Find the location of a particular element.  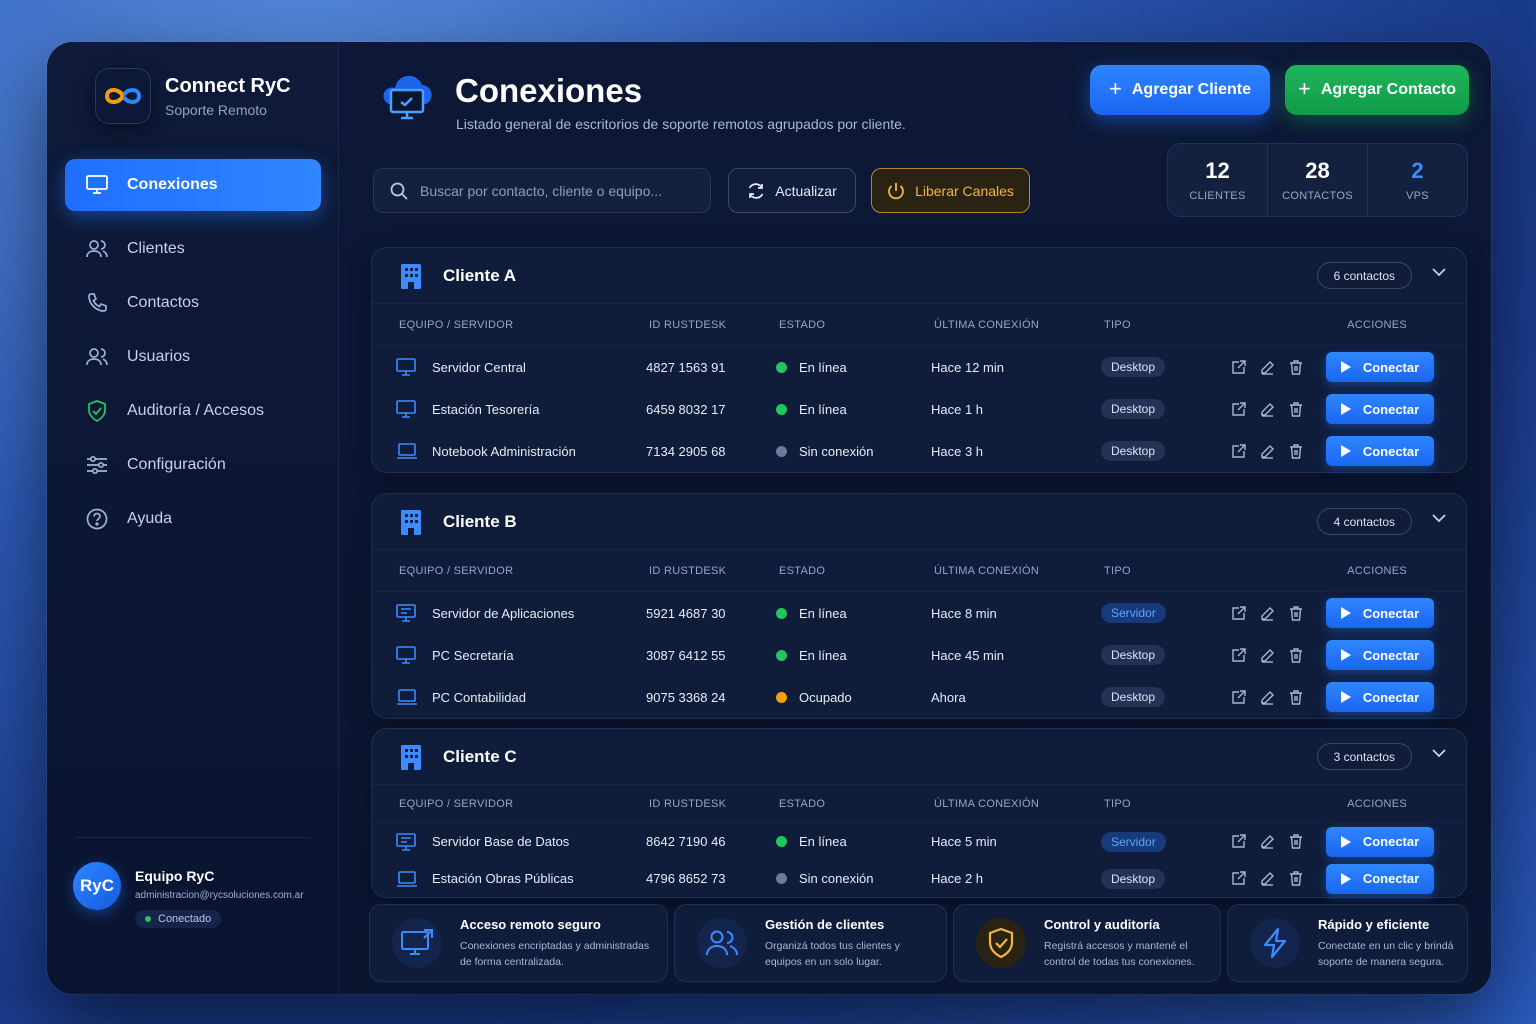

shield-check-icon is located at coordinates (1001, 943).